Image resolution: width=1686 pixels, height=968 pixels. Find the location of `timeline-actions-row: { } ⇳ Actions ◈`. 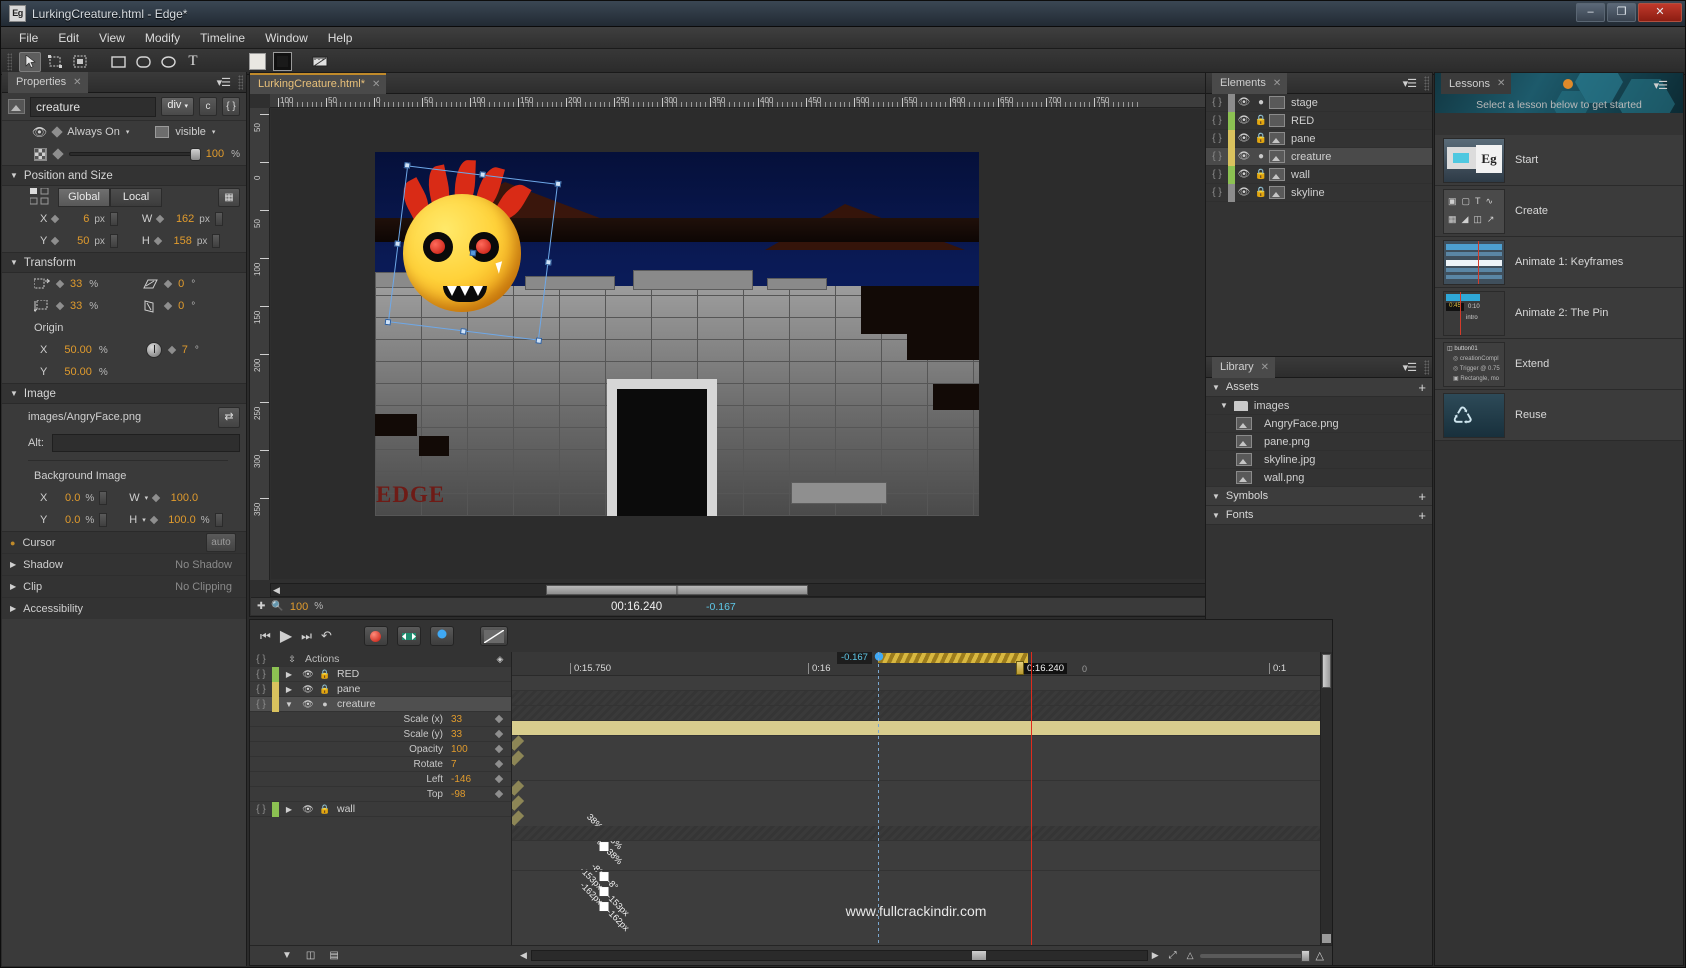

timeline-actions-row: { } ⇳ Actions ◈ is located at coordinates (380, 659).